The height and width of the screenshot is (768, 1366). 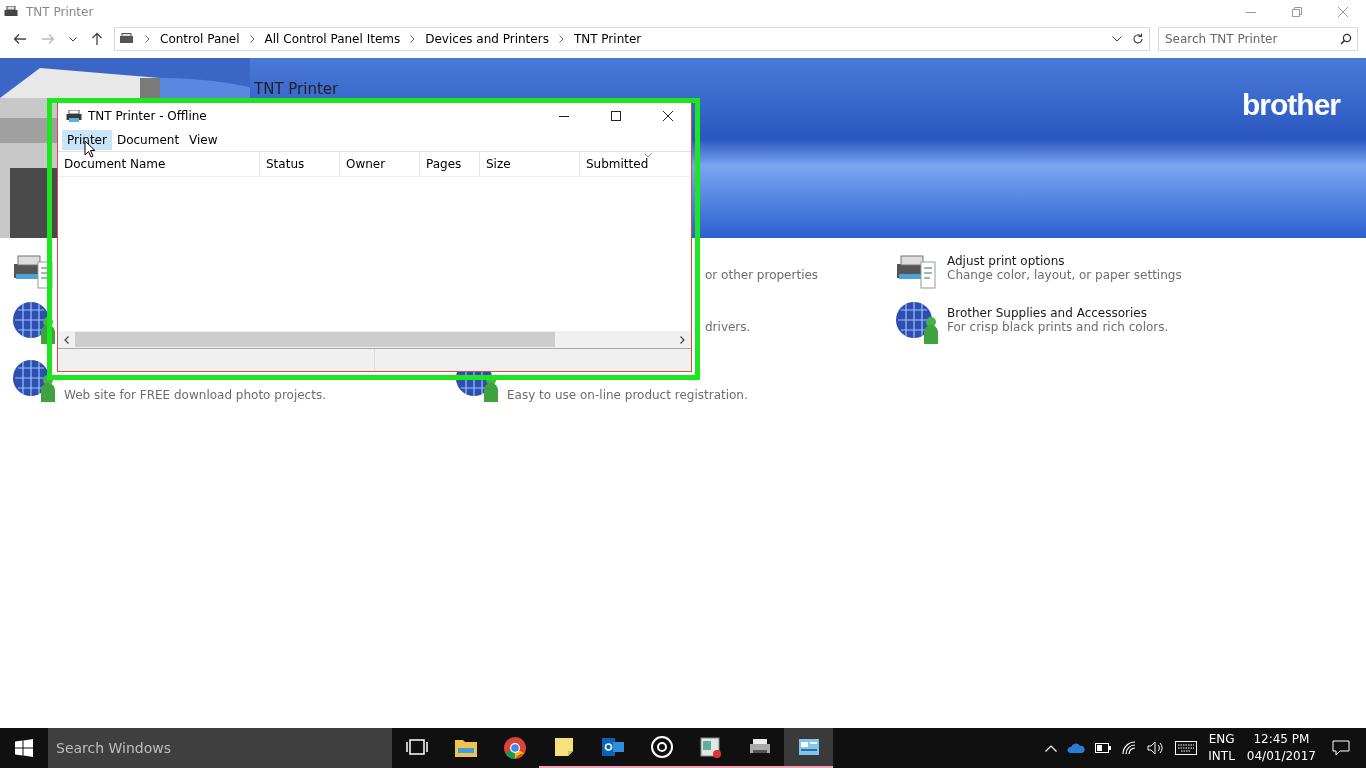 I want to click on column-header: Submitted, so click(x=616, y=164).